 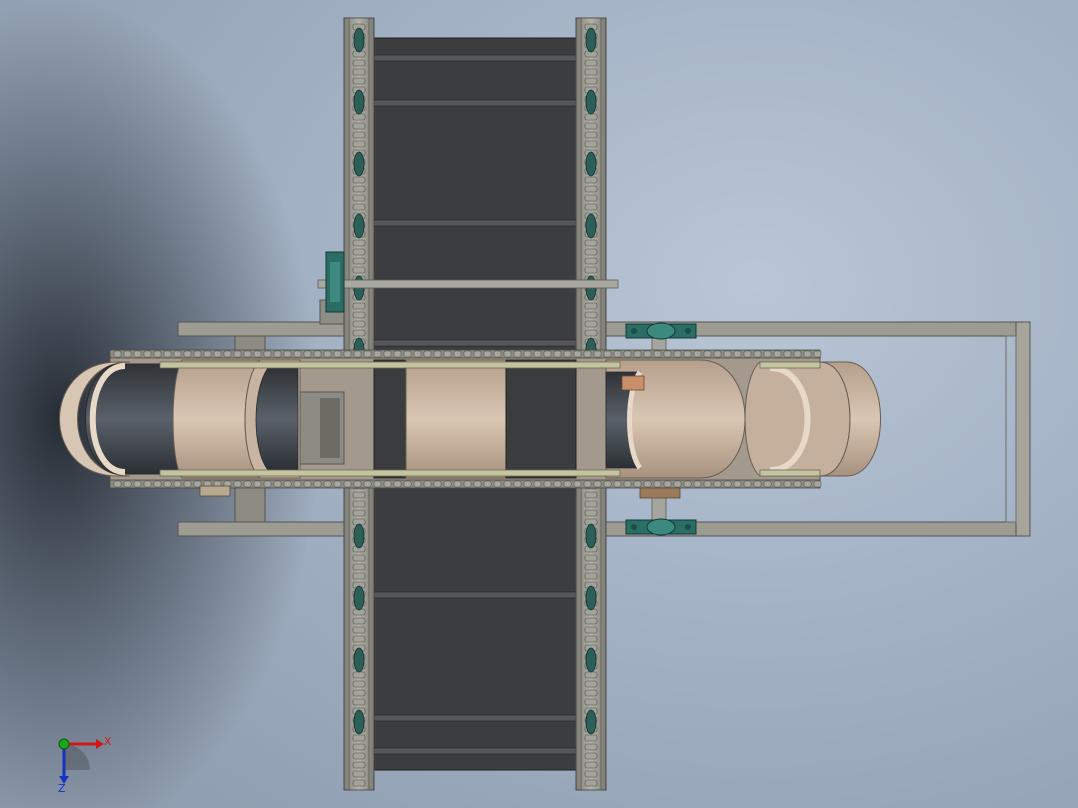 I want to click on x-axis-label: X, so click(x=108, y=741).